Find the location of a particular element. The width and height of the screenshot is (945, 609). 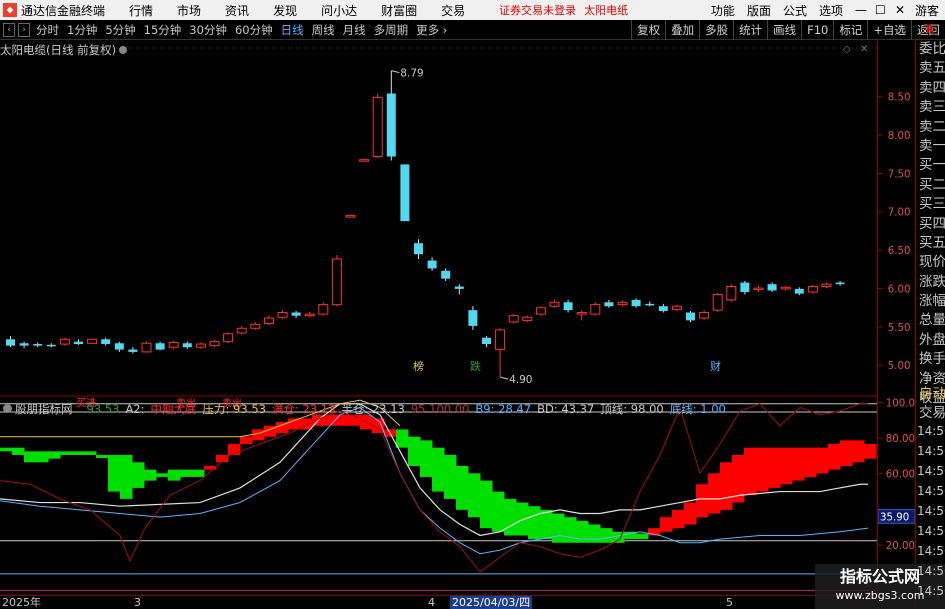

btn-huaxian: 画线 is located at coordinates (784, 29).